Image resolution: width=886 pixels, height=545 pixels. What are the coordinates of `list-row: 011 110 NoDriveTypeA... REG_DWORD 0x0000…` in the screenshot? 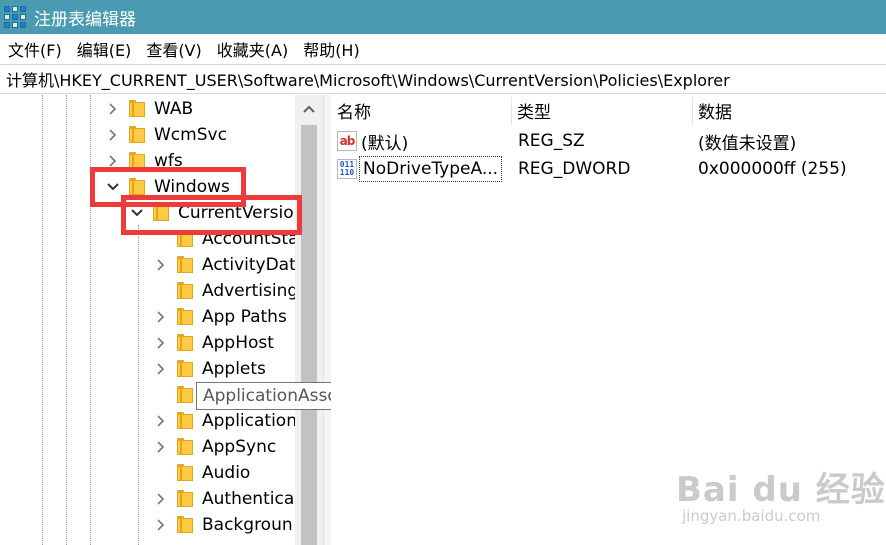 It's located at (608, 169).